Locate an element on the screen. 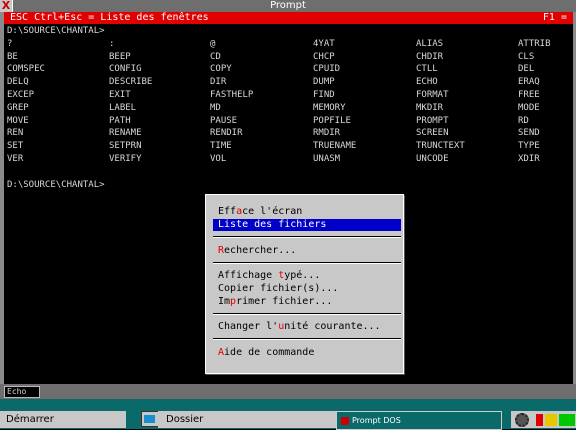  command-item: VOL is located at coordinates (218, 158).